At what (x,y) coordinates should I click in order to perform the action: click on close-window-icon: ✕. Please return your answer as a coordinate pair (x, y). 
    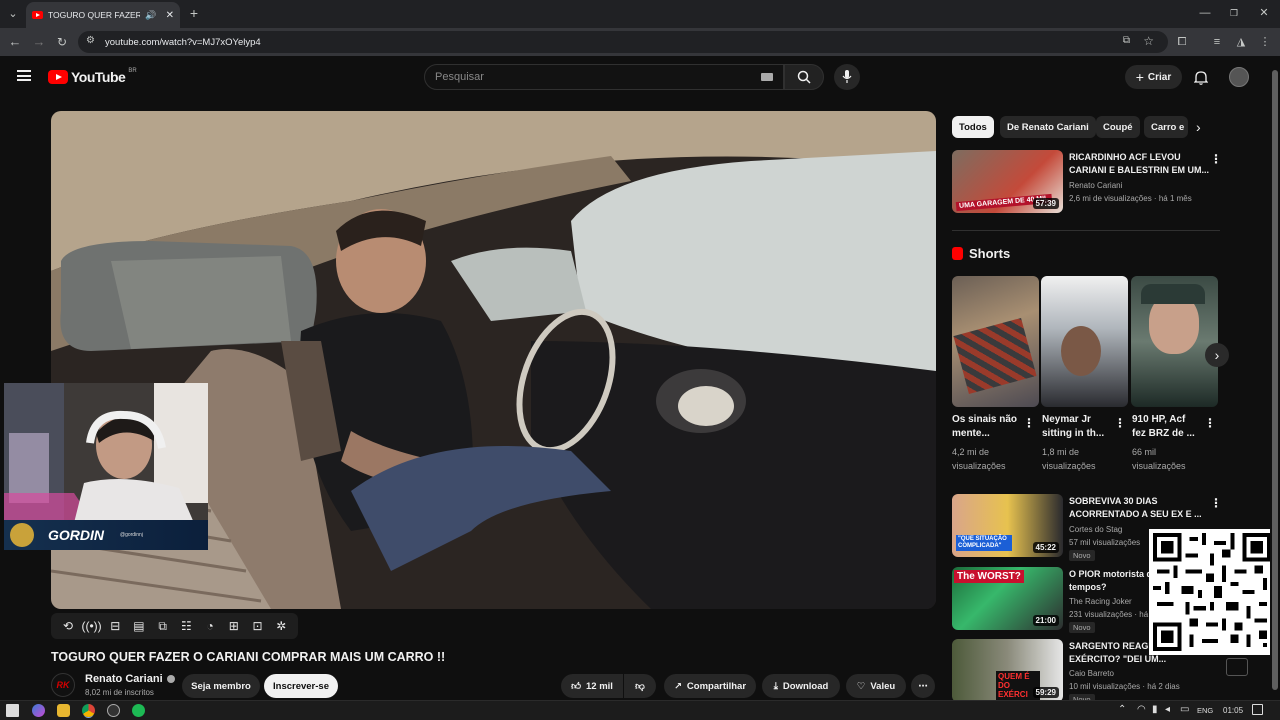
    Looking at the image, I should click on (1264, 13).